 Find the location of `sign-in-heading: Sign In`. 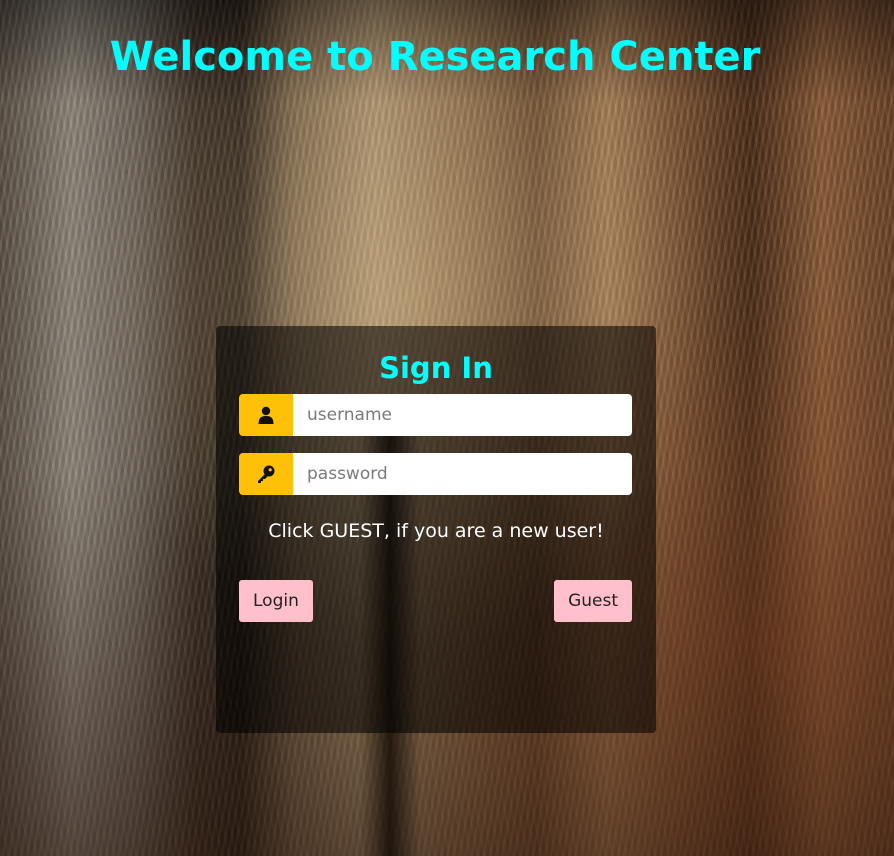

sign-in-heading: Sign In is located at coordinates (436, 368).